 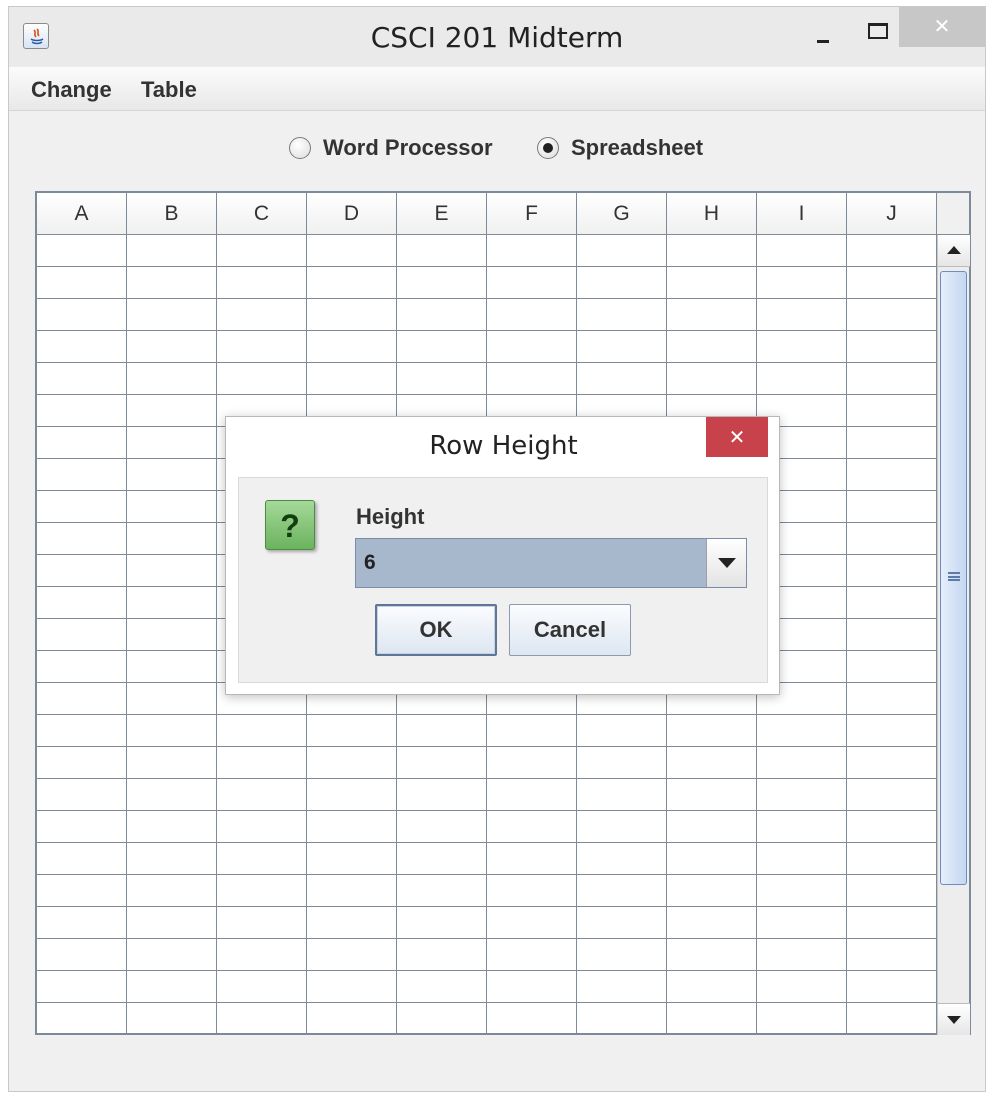 I want to click on column-header: A, so click(x=82, y=214).